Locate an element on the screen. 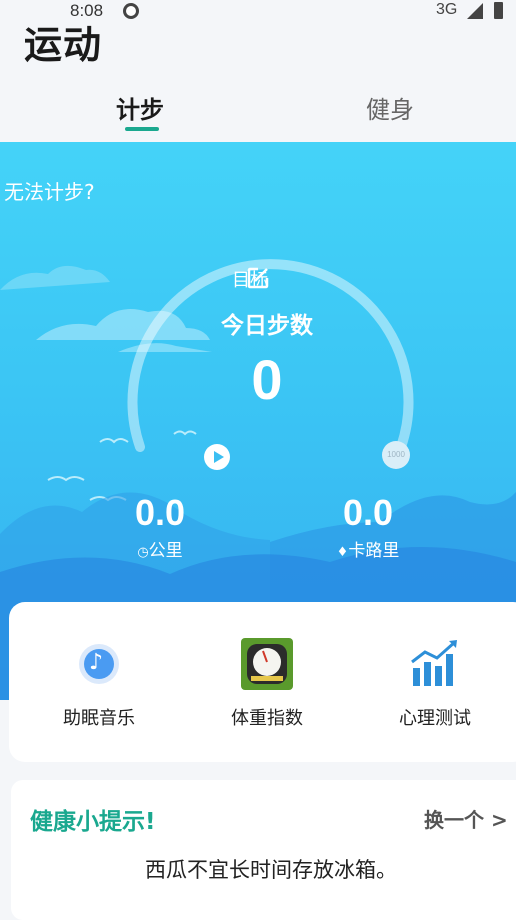 This screenshot has width=516, height=920. tab-bar: 计步 健身 is located at coordinates (258, 112).